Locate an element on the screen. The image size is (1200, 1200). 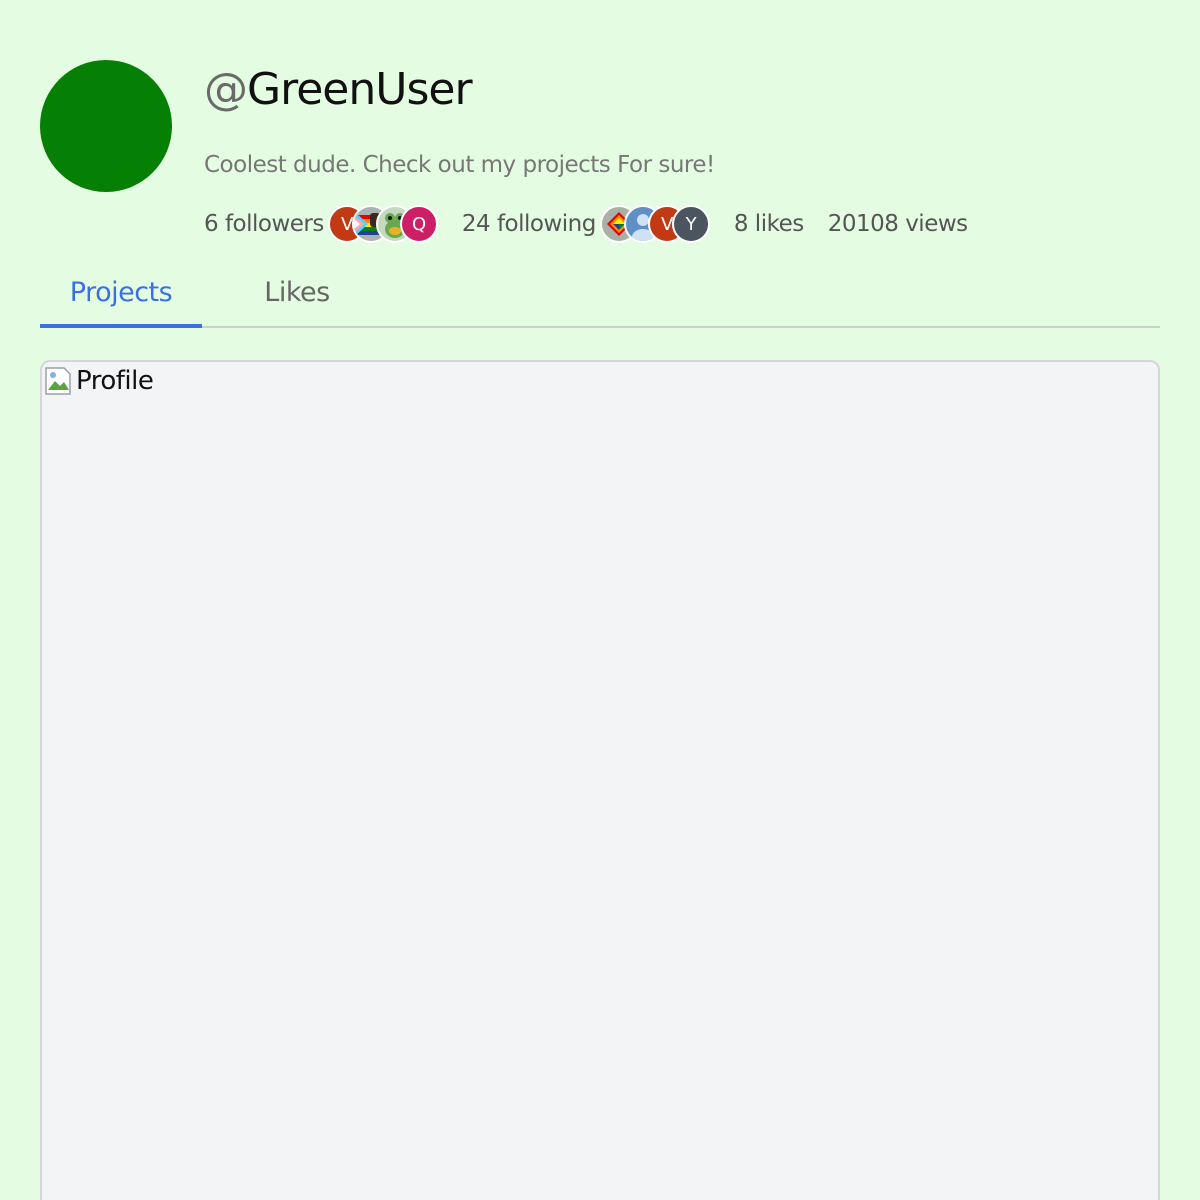
project-image: Profile is located at coordinates (99, 381).